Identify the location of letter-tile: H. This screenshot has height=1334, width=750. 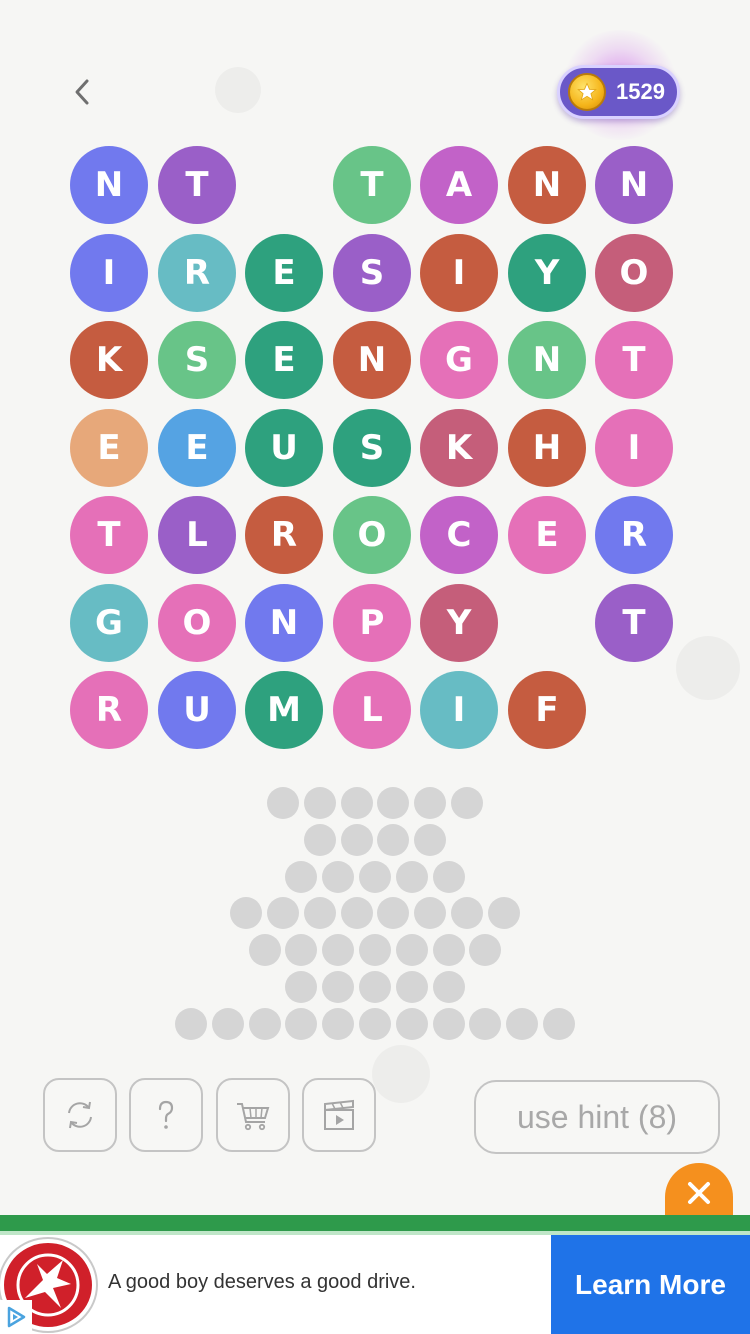
(547, 448).